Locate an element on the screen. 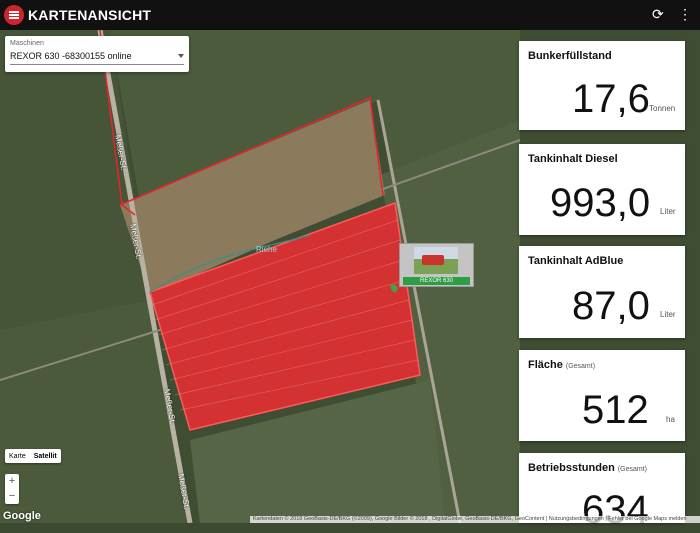  map-type-satellit-button: Satellit is located at coordinates (45, 456).